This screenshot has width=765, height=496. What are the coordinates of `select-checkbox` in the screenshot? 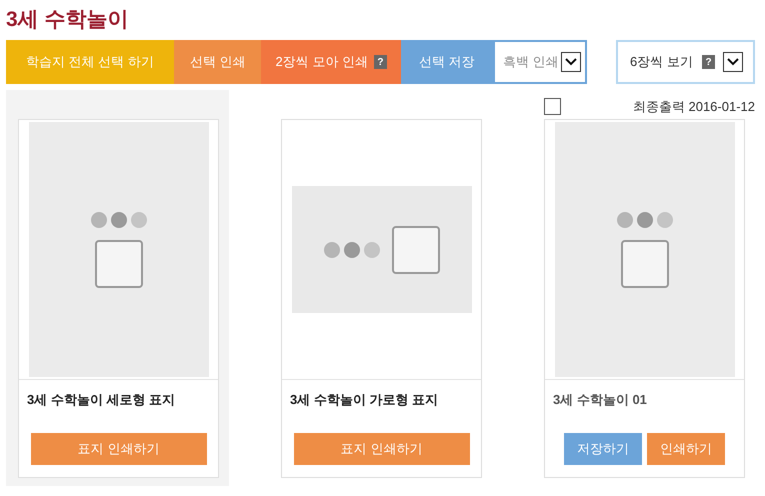 It's located at (552, 106).